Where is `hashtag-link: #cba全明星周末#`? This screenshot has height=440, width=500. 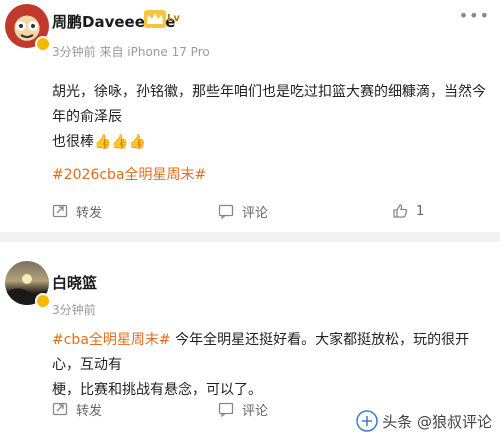 hashtag-link: #cba全明星周末# is located at coordinates (111, 340).